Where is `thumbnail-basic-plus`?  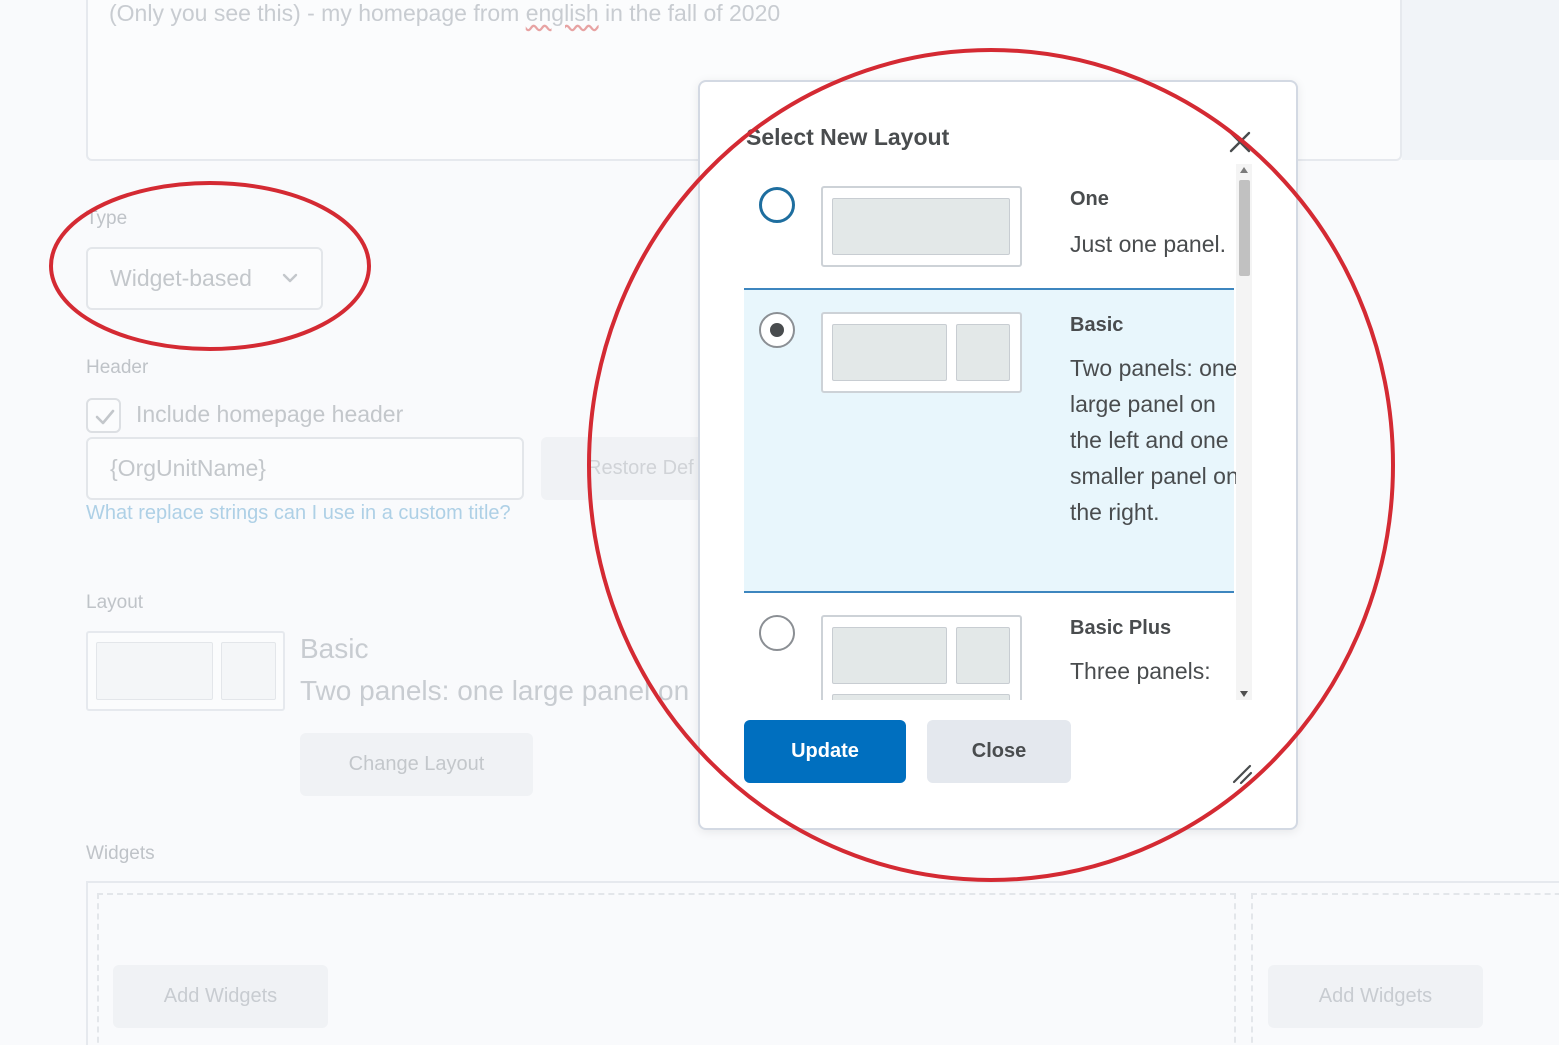 thumbnail-basic-plus is located at coordinates (921, 657).